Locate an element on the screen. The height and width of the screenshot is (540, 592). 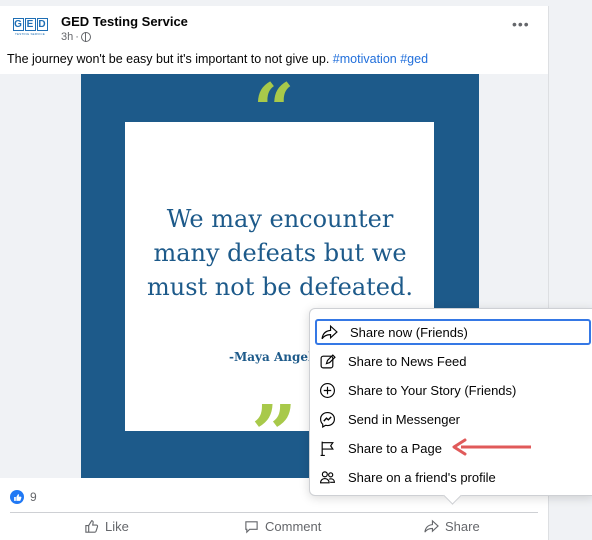
reactions-summary: 9 is located at coordinates (23, 497).